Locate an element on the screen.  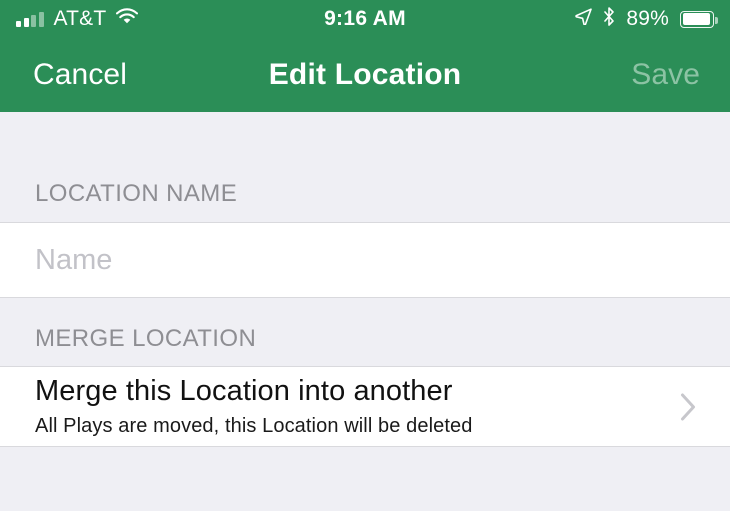
signal-bars-icon is located at coordinates (30, 19).